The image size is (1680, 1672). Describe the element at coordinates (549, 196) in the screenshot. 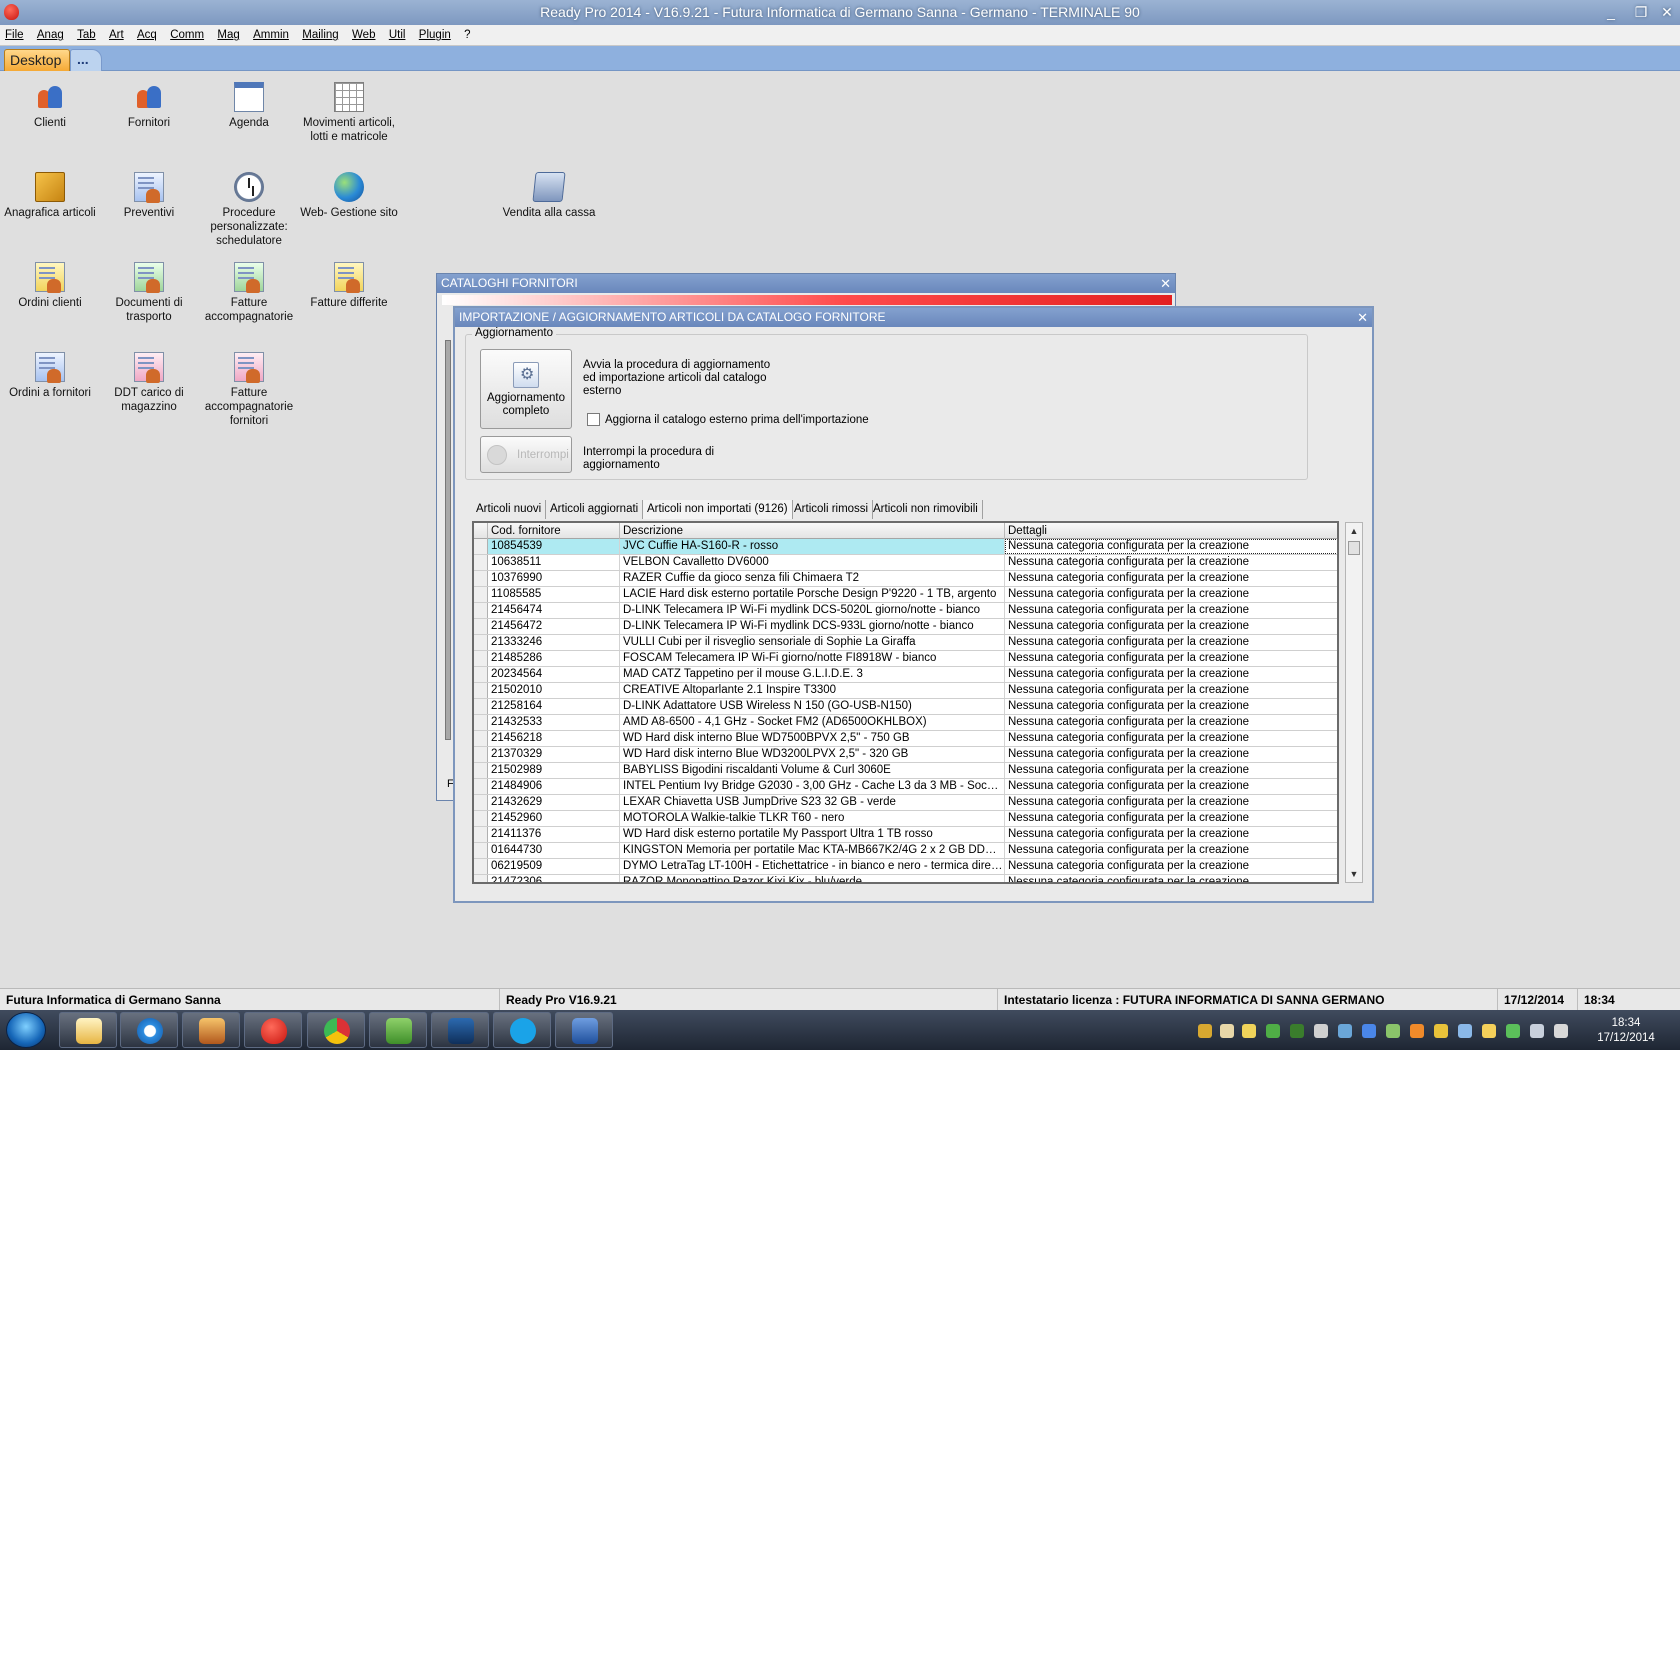

I see `desktop-icon-vendita-alla-cassa: Vendita alla cassa` at that location.